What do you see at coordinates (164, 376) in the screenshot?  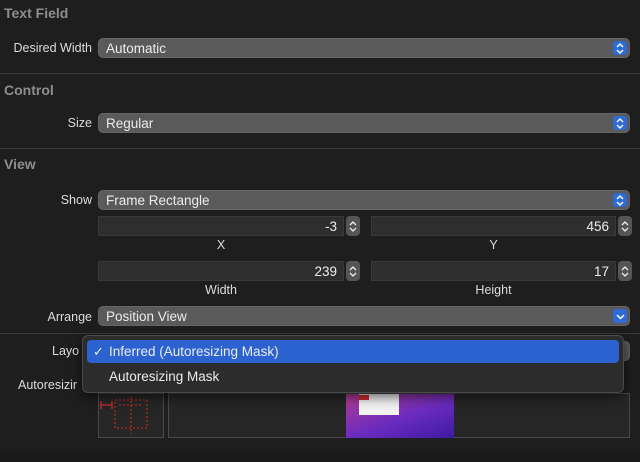 I see `menu-item-label: Autoresizing Mask` at bounding box center [164, 376].